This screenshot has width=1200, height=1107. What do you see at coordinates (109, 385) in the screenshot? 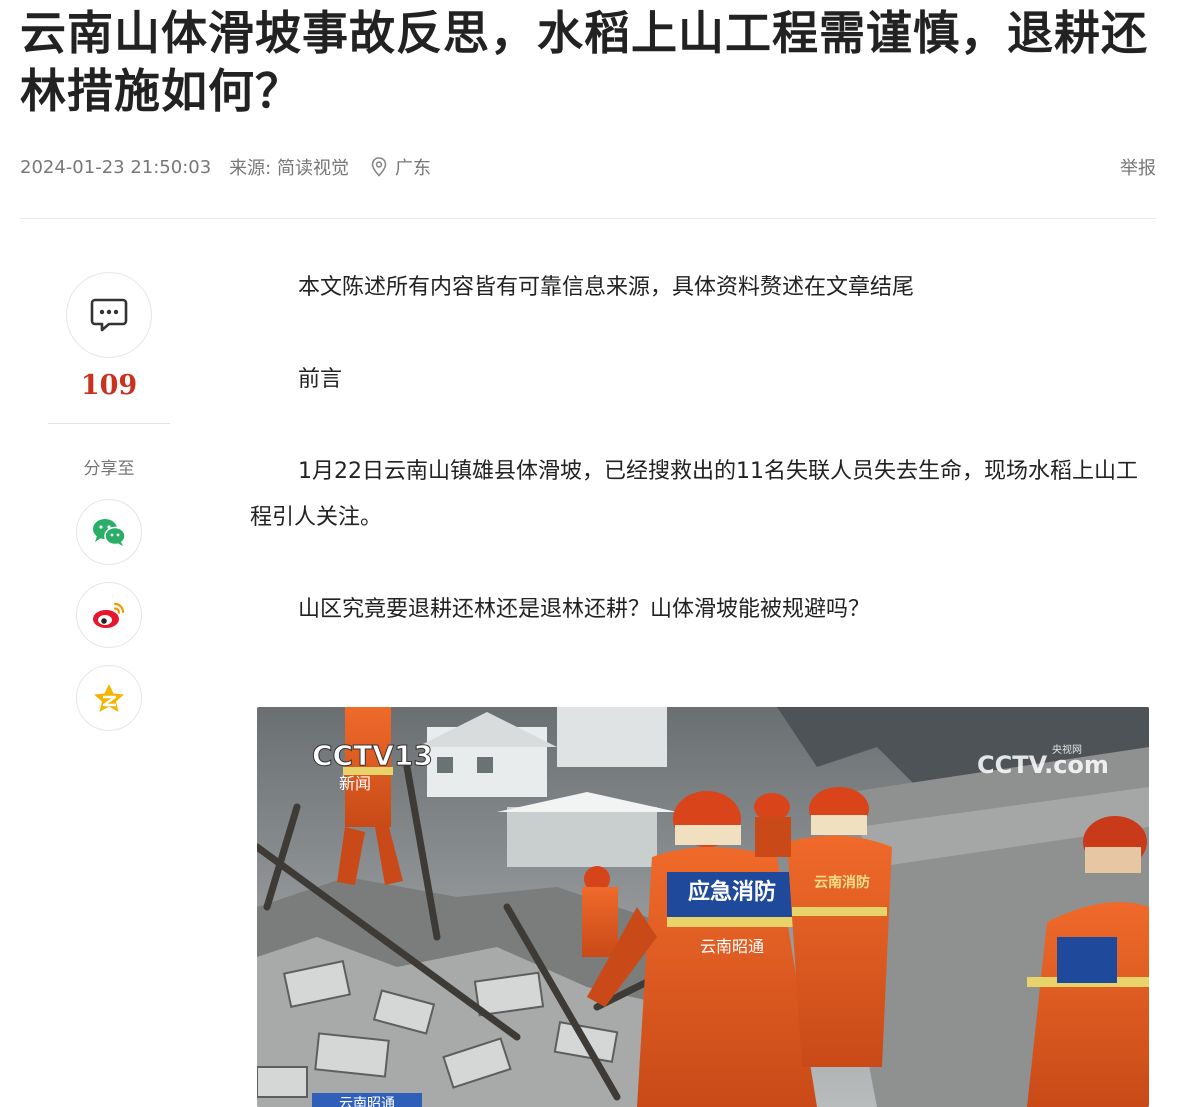
I see `comment-count: 109` at bounding box center [109, 385].